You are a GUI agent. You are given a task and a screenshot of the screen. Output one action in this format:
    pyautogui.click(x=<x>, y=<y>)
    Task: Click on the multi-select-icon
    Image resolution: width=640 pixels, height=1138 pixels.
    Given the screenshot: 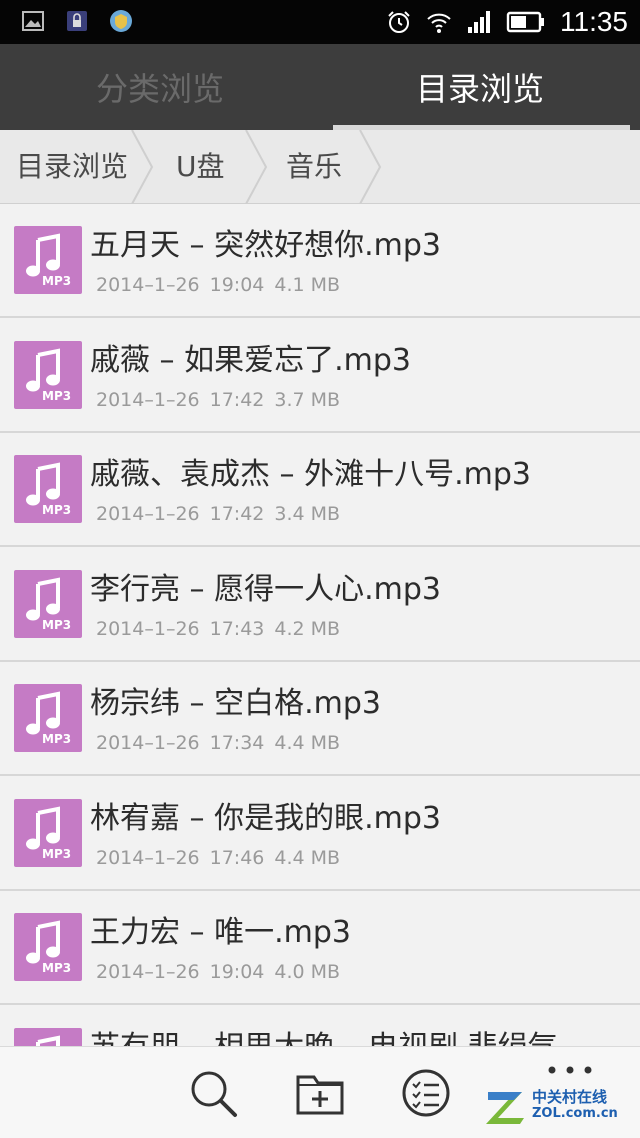 What is the action you would take?
    pyautogui.click(x=426, y=1093)
    